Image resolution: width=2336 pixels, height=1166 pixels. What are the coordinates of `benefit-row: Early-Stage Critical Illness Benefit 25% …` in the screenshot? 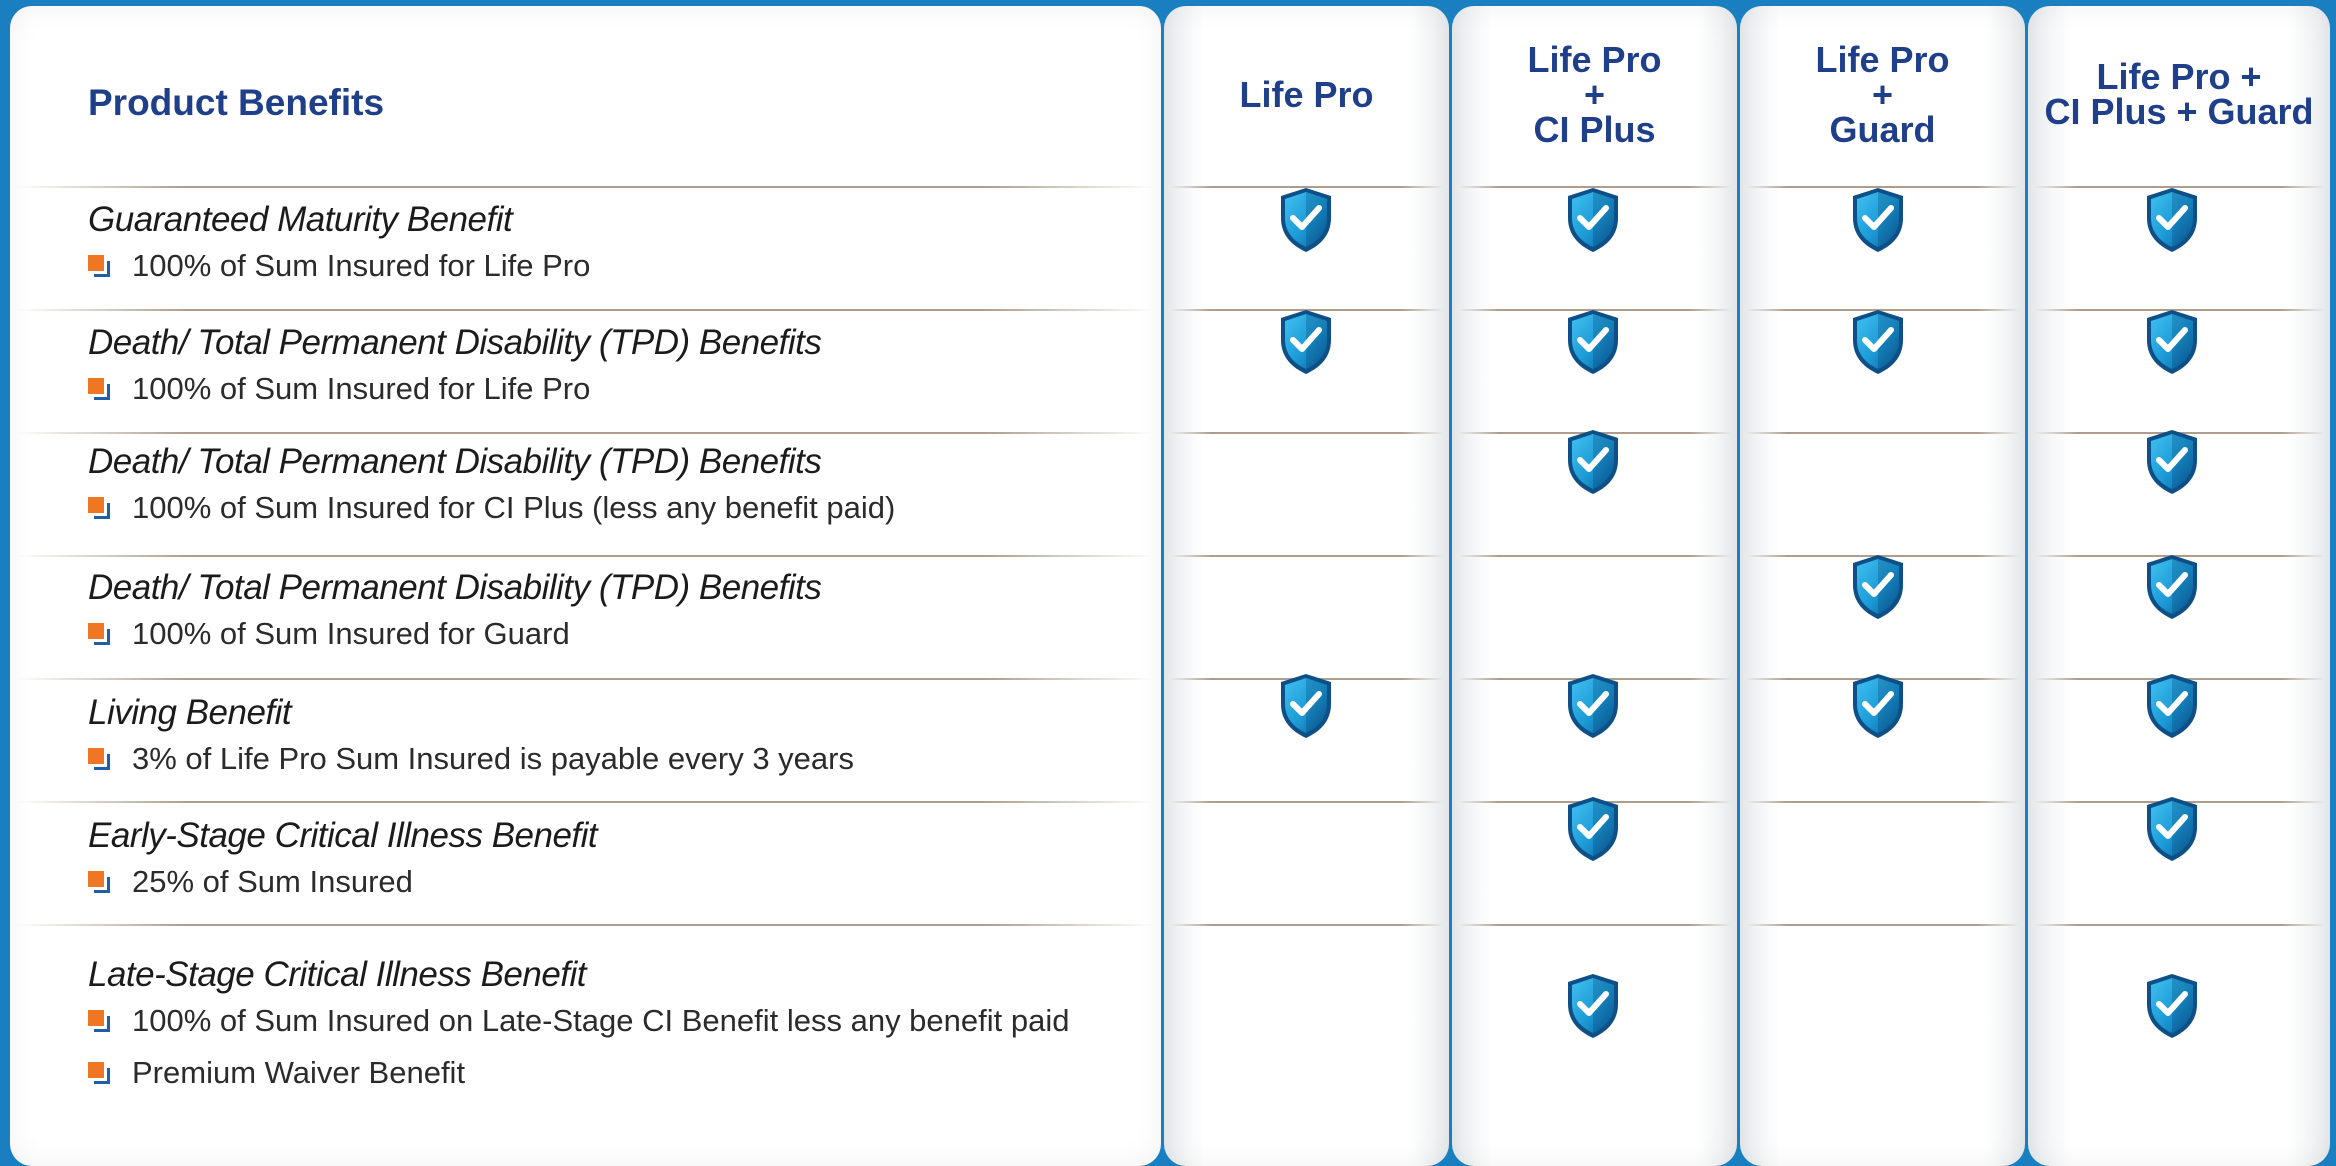 It's located at (343, 858).